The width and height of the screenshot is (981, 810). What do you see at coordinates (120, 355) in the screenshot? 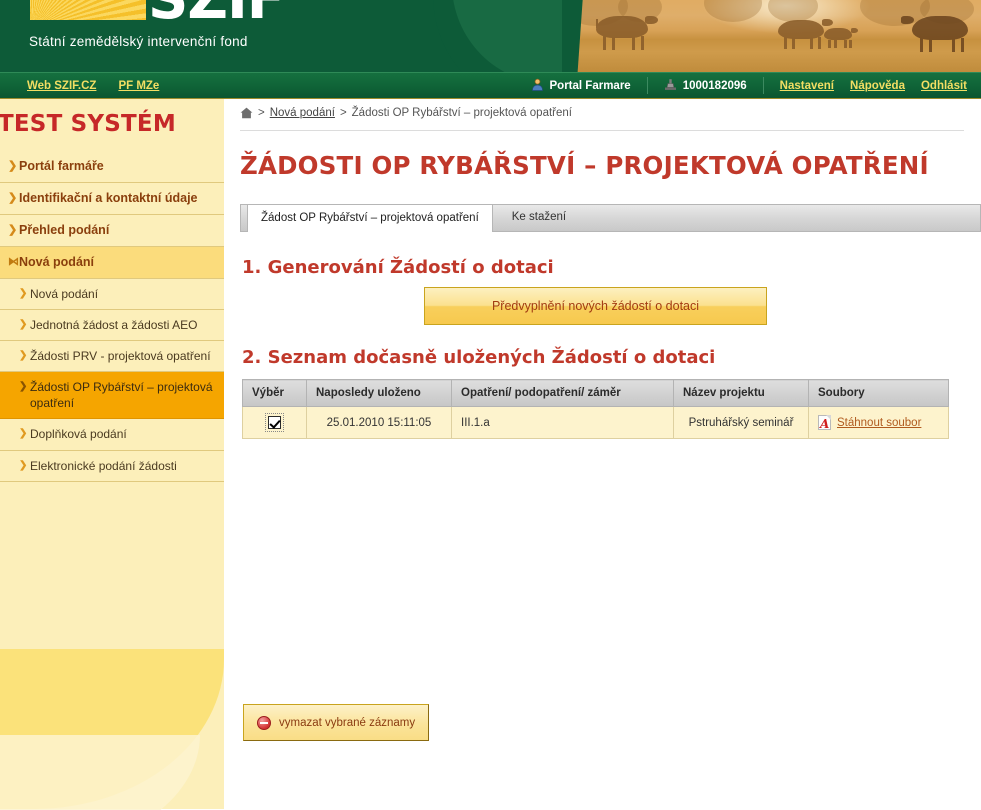
I see `sidebar-item-label: Žádosti PRV - projektová opatření` at bounding box center [120, 355].